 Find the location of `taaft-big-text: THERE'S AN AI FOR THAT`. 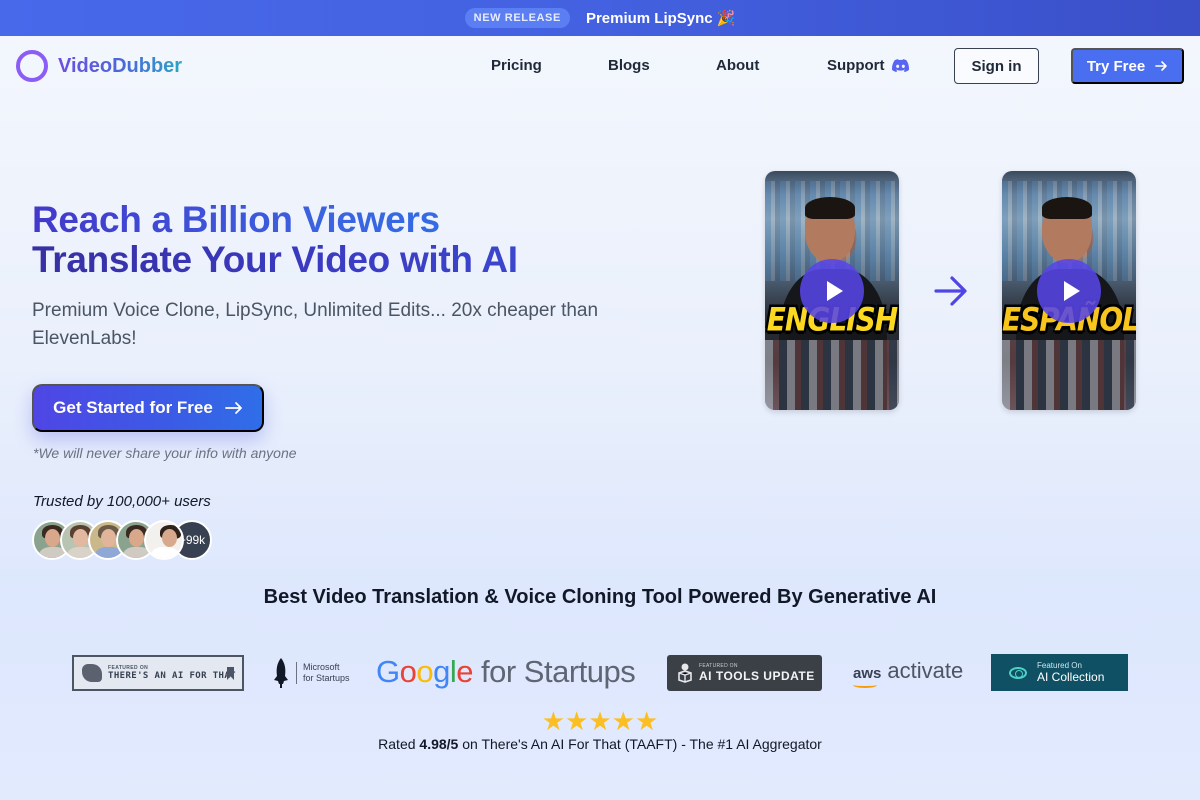

taaft-big-text: THERE'S AN AI FOR THAT is located at coordinates (172, 676).